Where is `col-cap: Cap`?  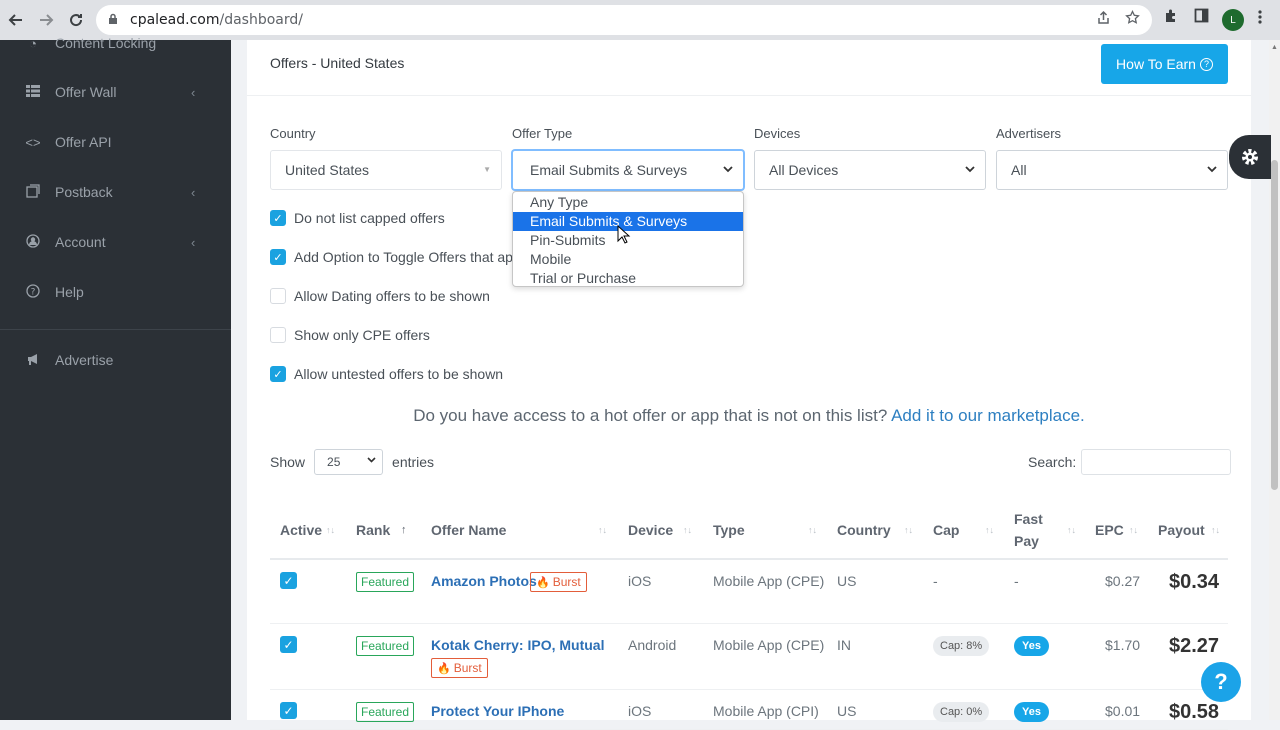
col-cap: Cap is located at coordinates (946, 530).